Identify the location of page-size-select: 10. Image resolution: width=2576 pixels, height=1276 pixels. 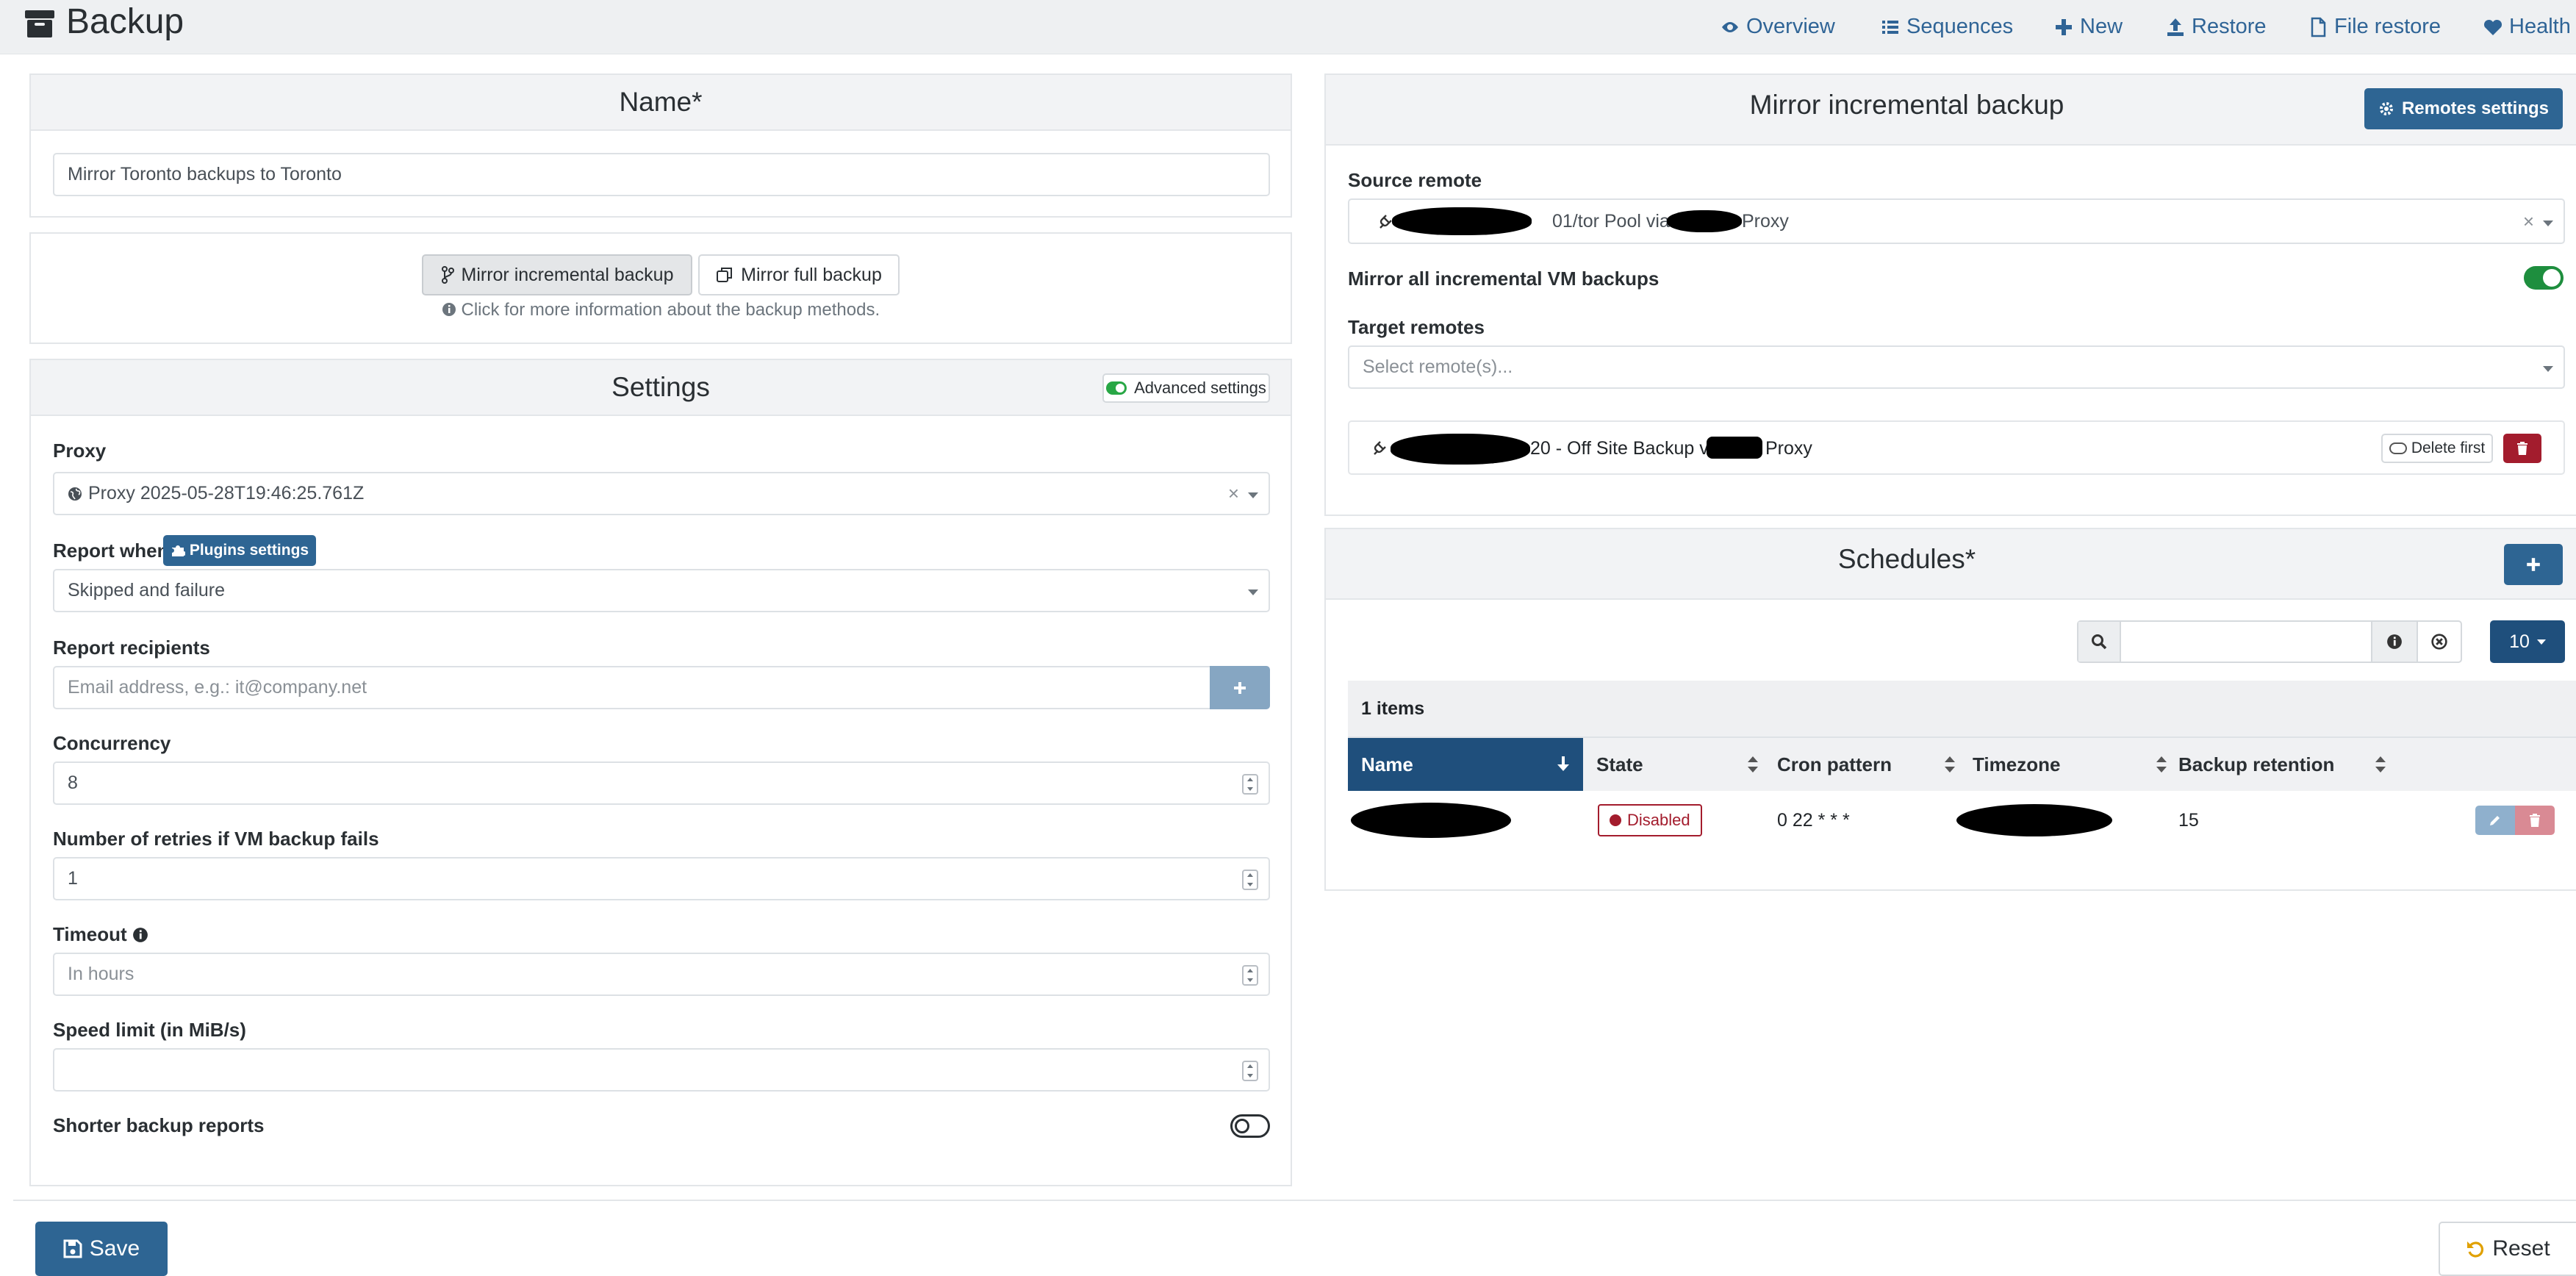
(2527, 641).